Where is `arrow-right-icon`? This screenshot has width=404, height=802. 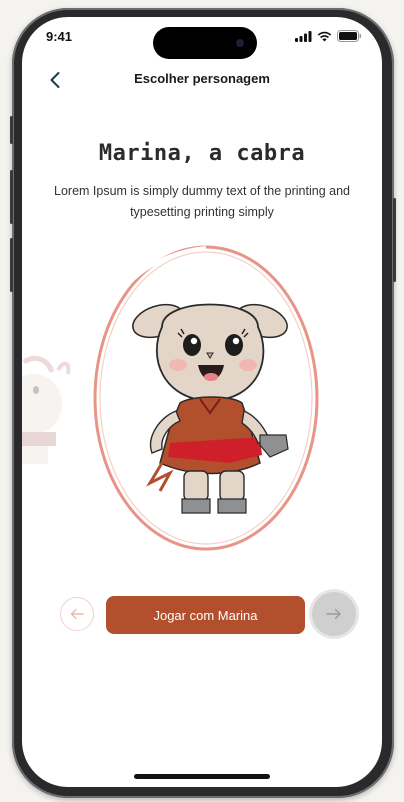
arrow-right-icon is located at coordinates (333, 614).